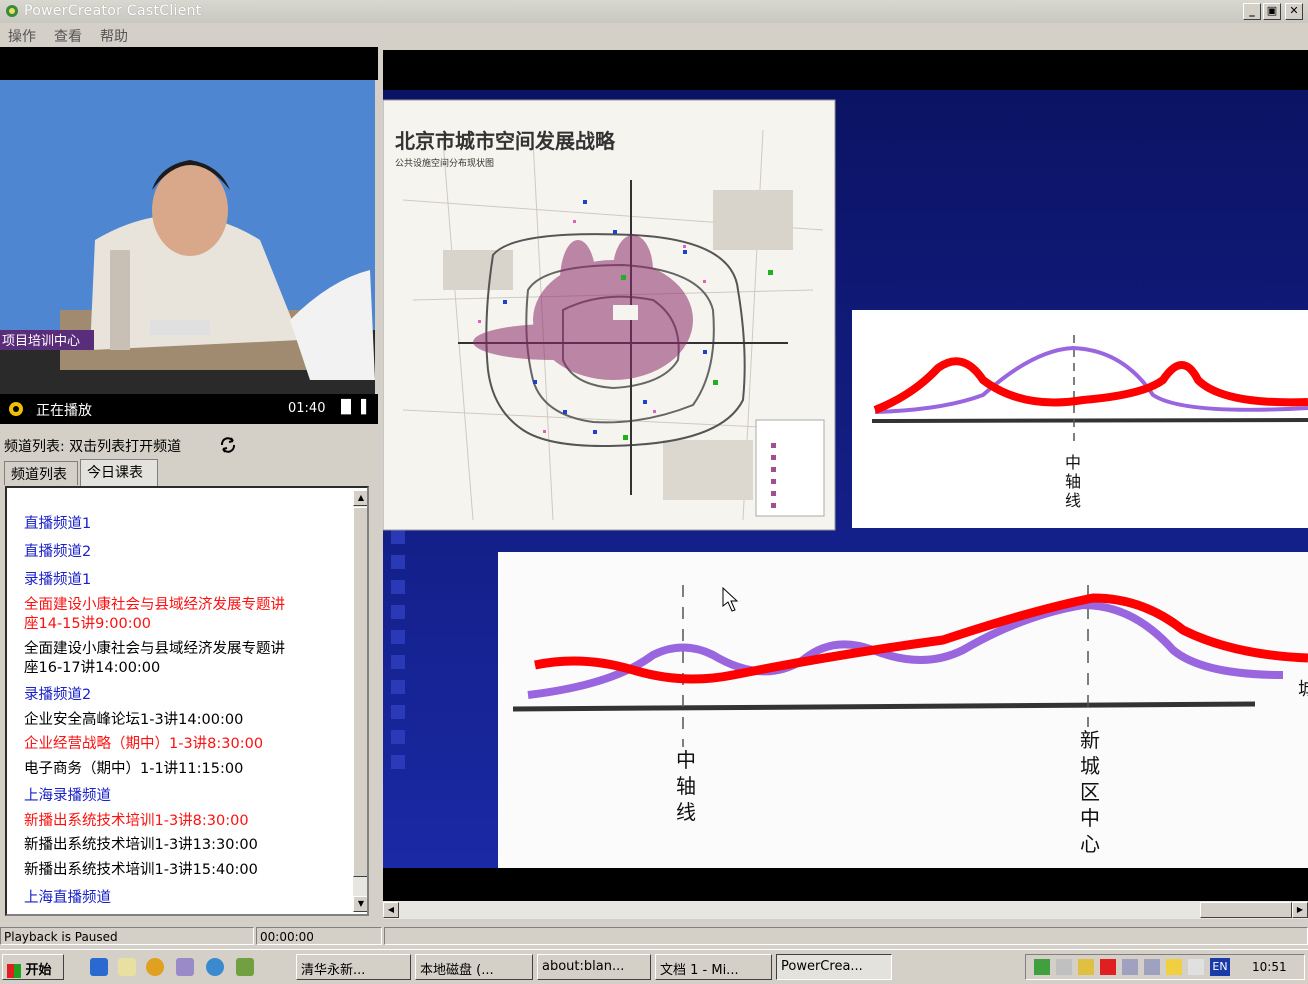 This screenshot has height=984, width=1308. What do you see at coordinates (114, 36) in the screenshot?
I see `menu-help: 帮助` at bounding box center [114, 36].